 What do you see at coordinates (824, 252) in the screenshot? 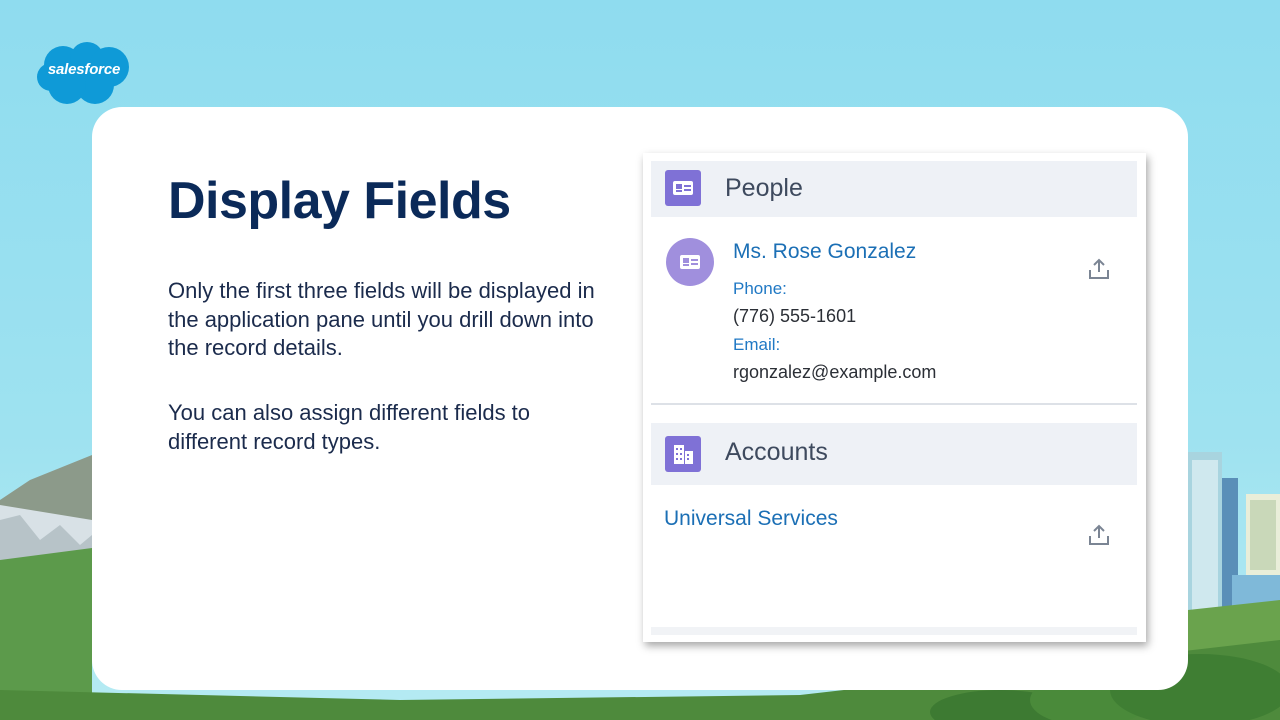
I see `person-name-link: Ms. Rose Gonzalez` at bounding box center [824, 252].